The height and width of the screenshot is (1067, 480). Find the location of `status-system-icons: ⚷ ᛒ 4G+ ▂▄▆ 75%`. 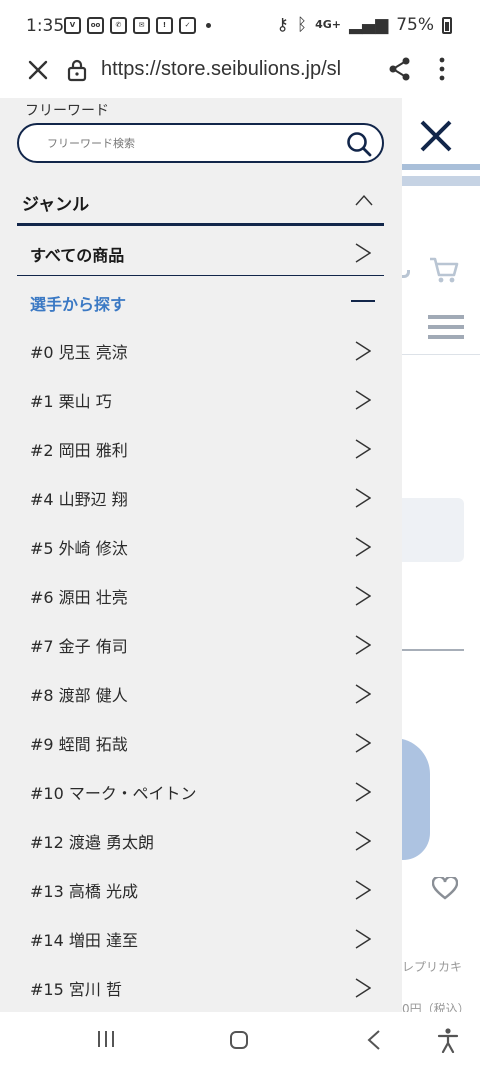

status-system-icons: ⚷ ᛒ 4G+ ▂▄▆ 75% is located at coordinates (364, 25).